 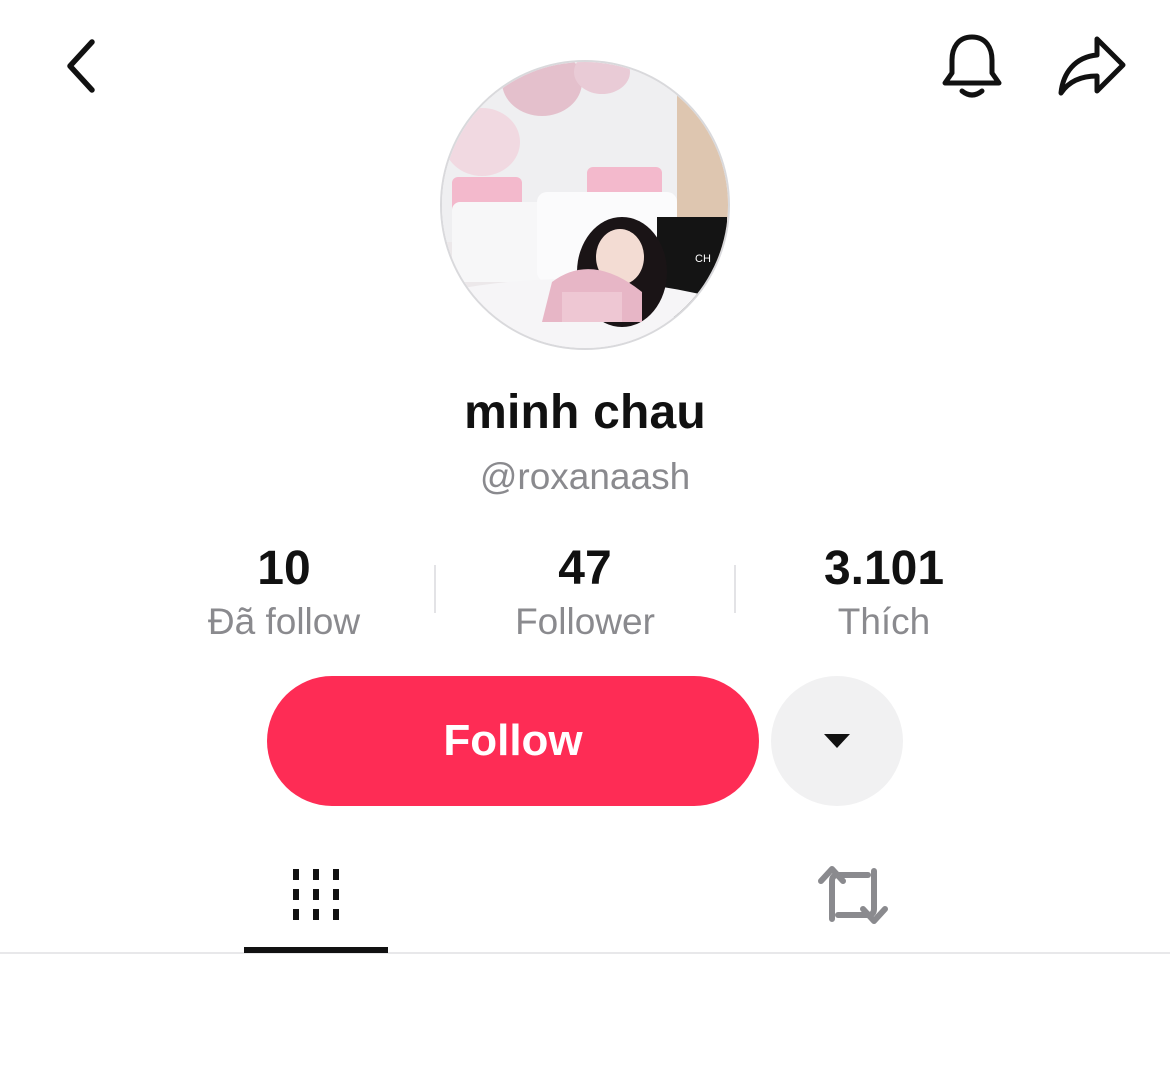 I want to click on followers-label: Follower, so click(x=585, y=621).